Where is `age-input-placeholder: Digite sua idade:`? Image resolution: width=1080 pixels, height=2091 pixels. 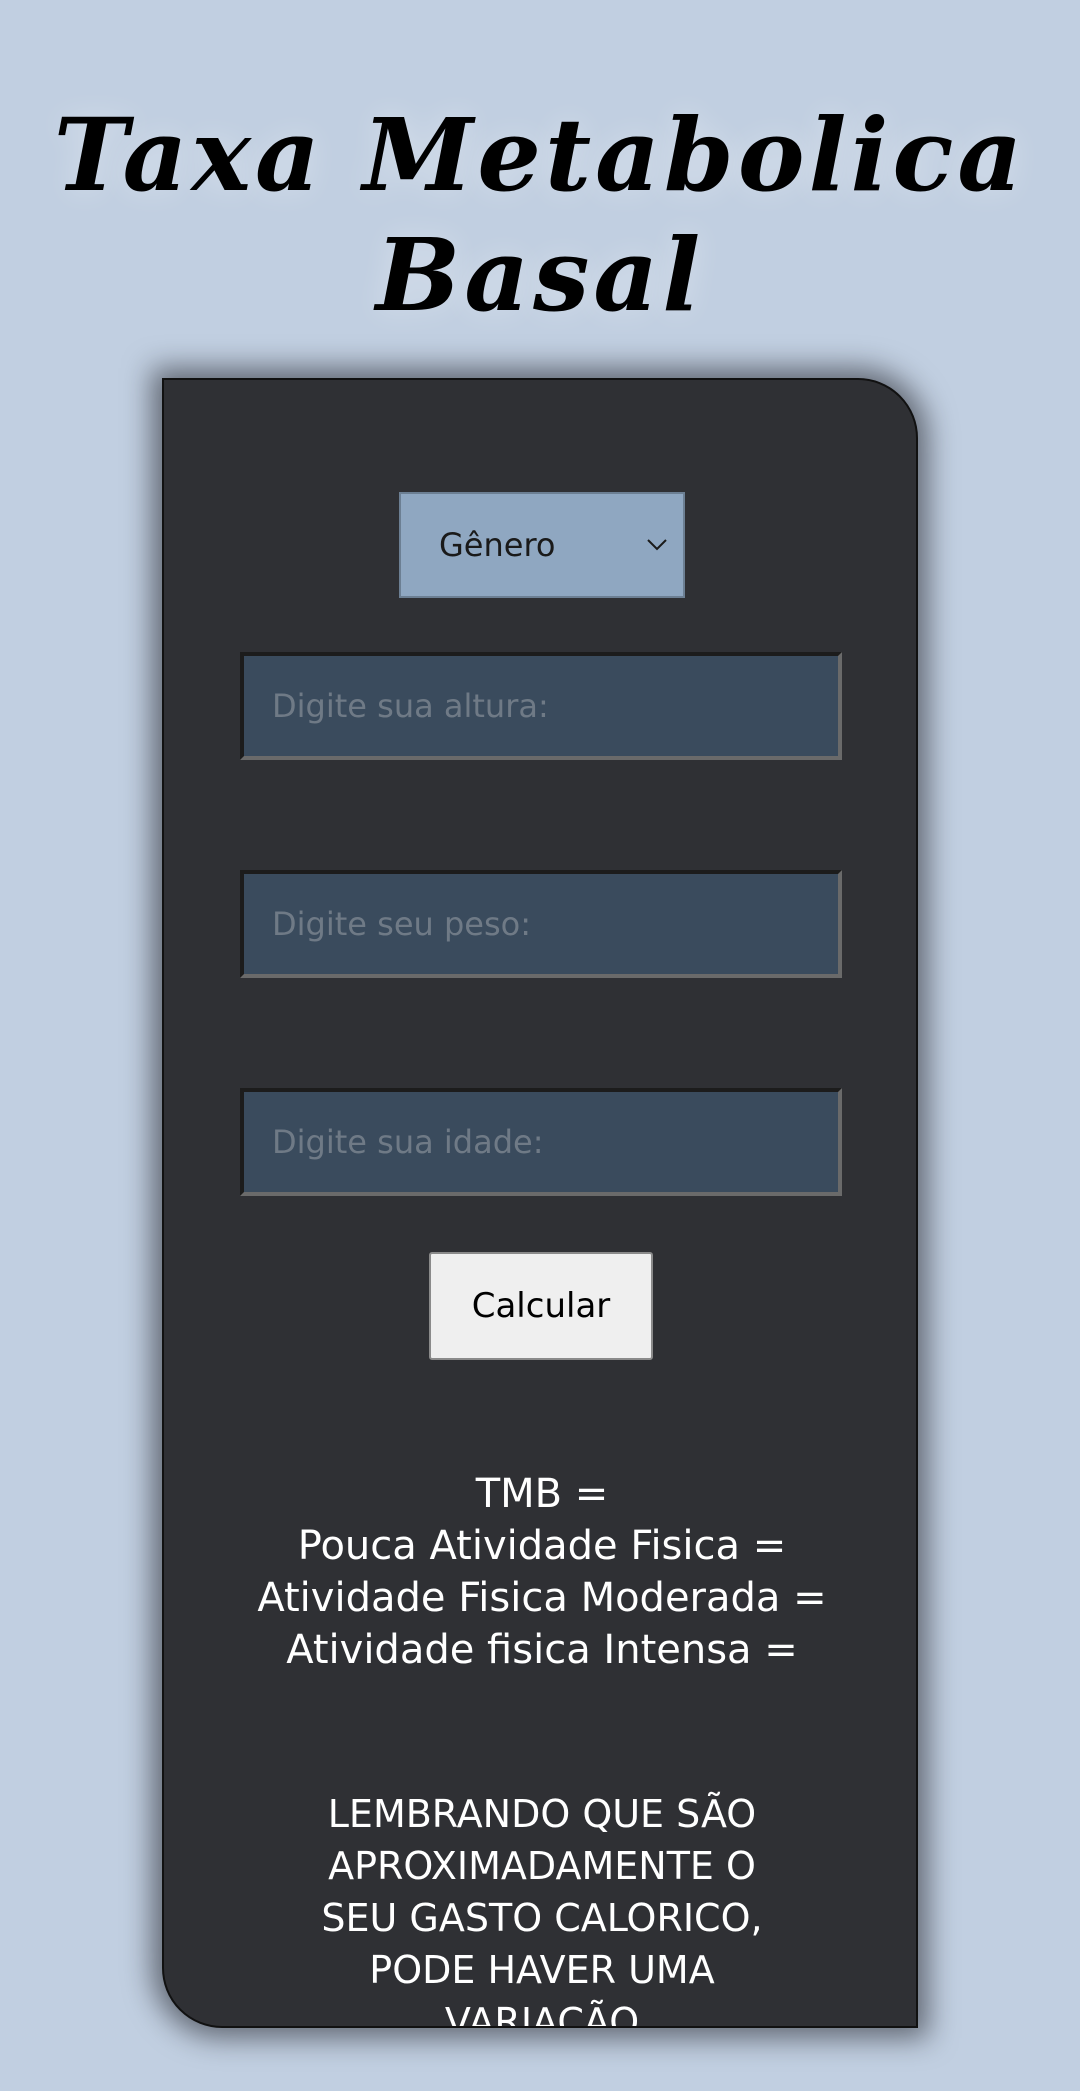
age-input-placeholder: Digite sua idade: is located at coordinates (408, 1142).